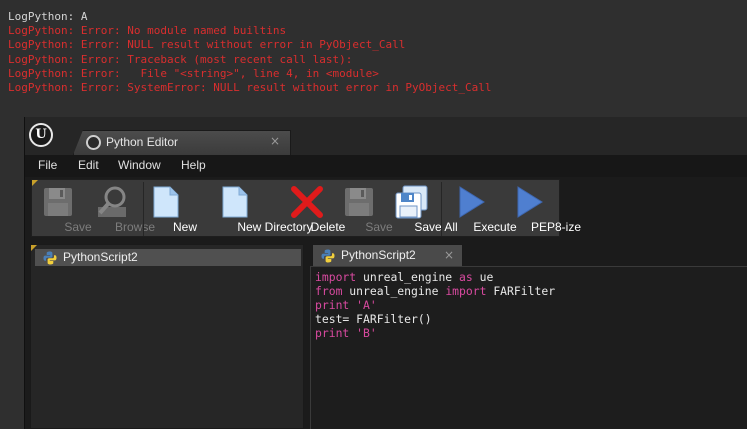 The width and height of the screenshot is (747, 429). I want to click on script-tab-close-icon: ×, so click(449, 255).